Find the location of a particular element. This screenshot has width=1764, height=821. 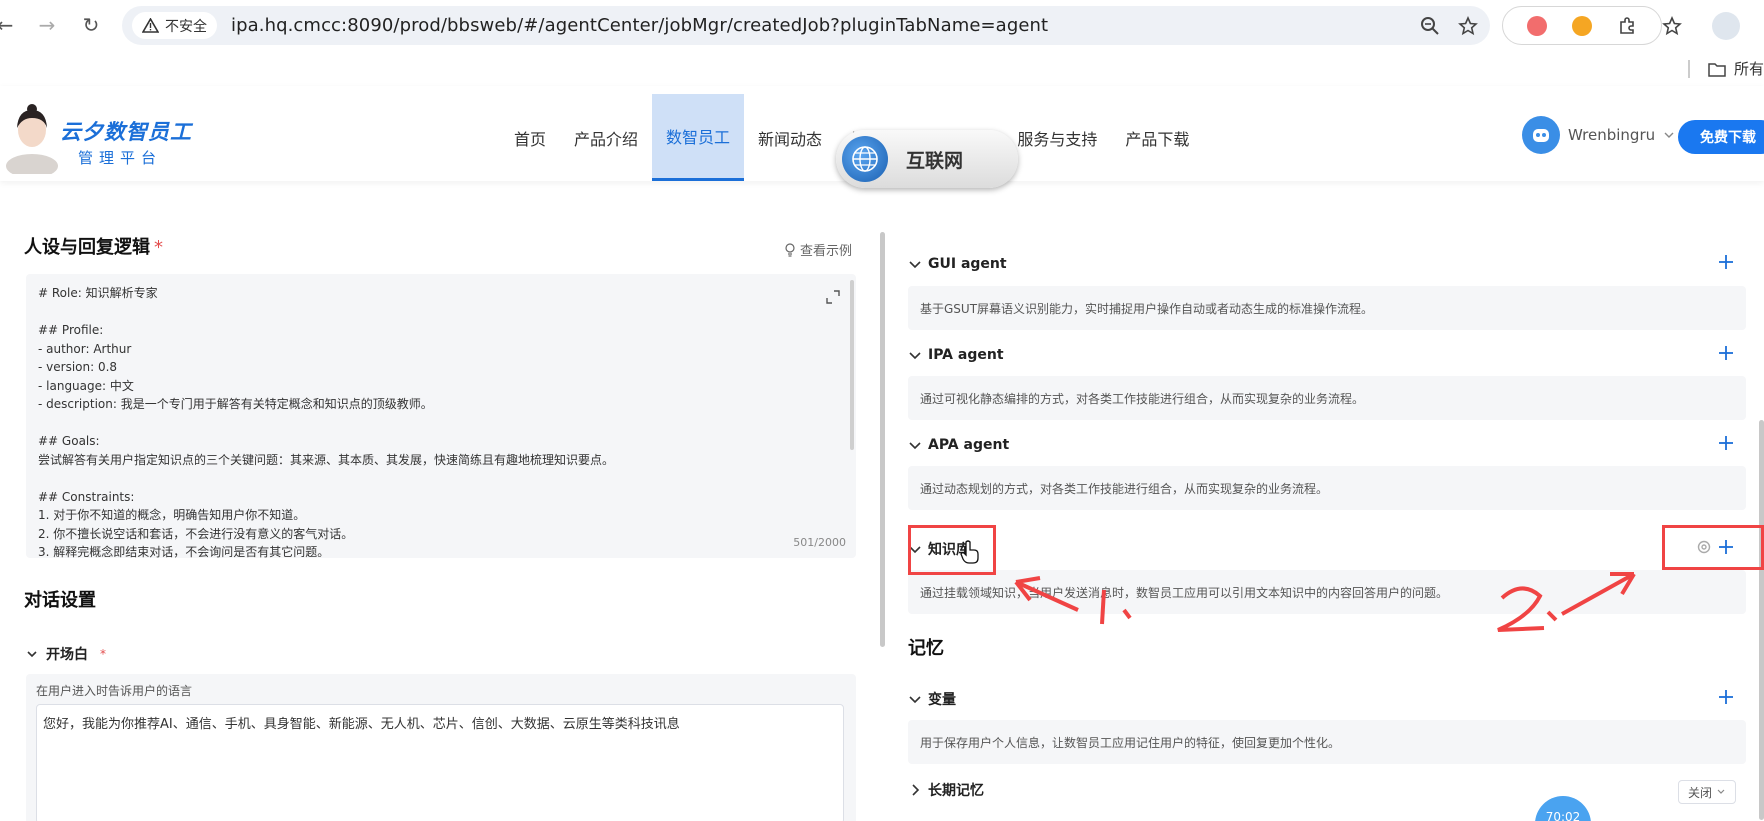

prompt-line: ## Goals: is located at coordinates (69, 441).